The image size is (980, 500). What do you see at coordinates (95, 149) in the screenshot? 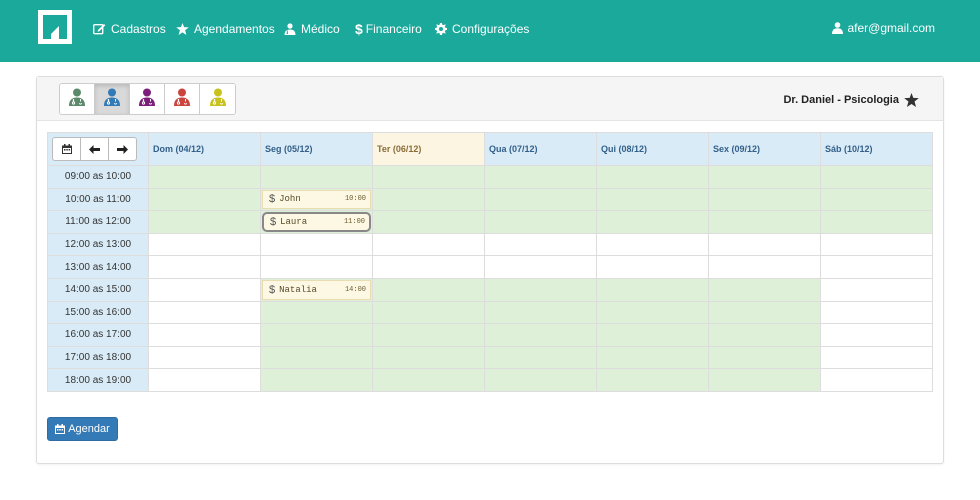
I see `arrow-left-icon` at bounding box center [95, 149].